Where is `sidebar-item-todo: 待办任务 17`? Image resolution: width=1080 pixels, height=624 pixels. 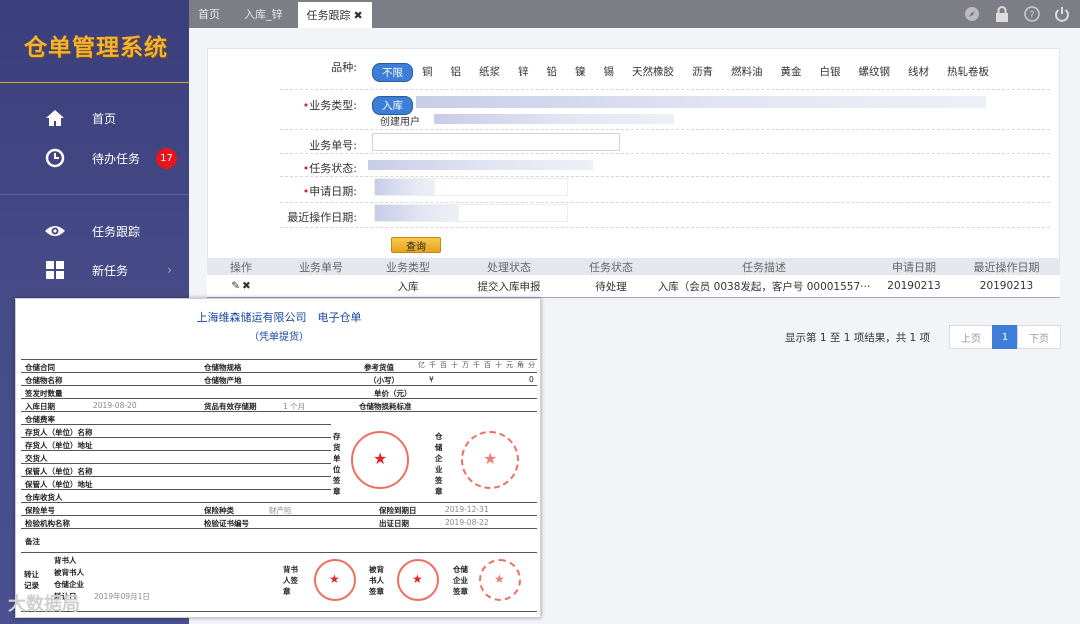 sidebar-item-todo: 待办任务 17 is located at coordinates (114, 158).